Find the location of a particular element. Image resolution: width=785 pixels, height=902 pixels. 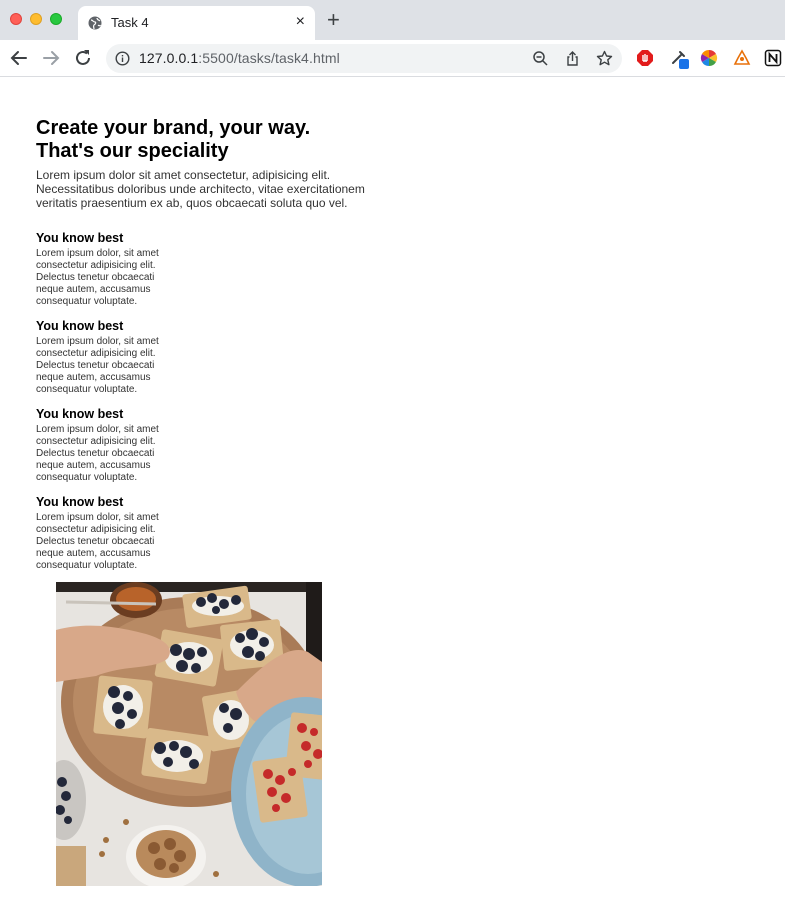

color-wheel-icon is located at coordinates (709, 58).